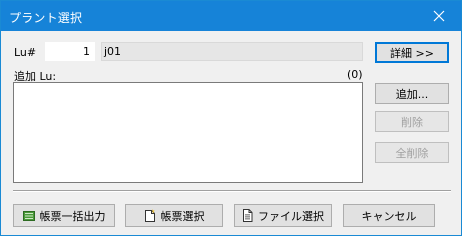  I want to click on batch-output-button: 帳票一括出力, so click(64, 215).